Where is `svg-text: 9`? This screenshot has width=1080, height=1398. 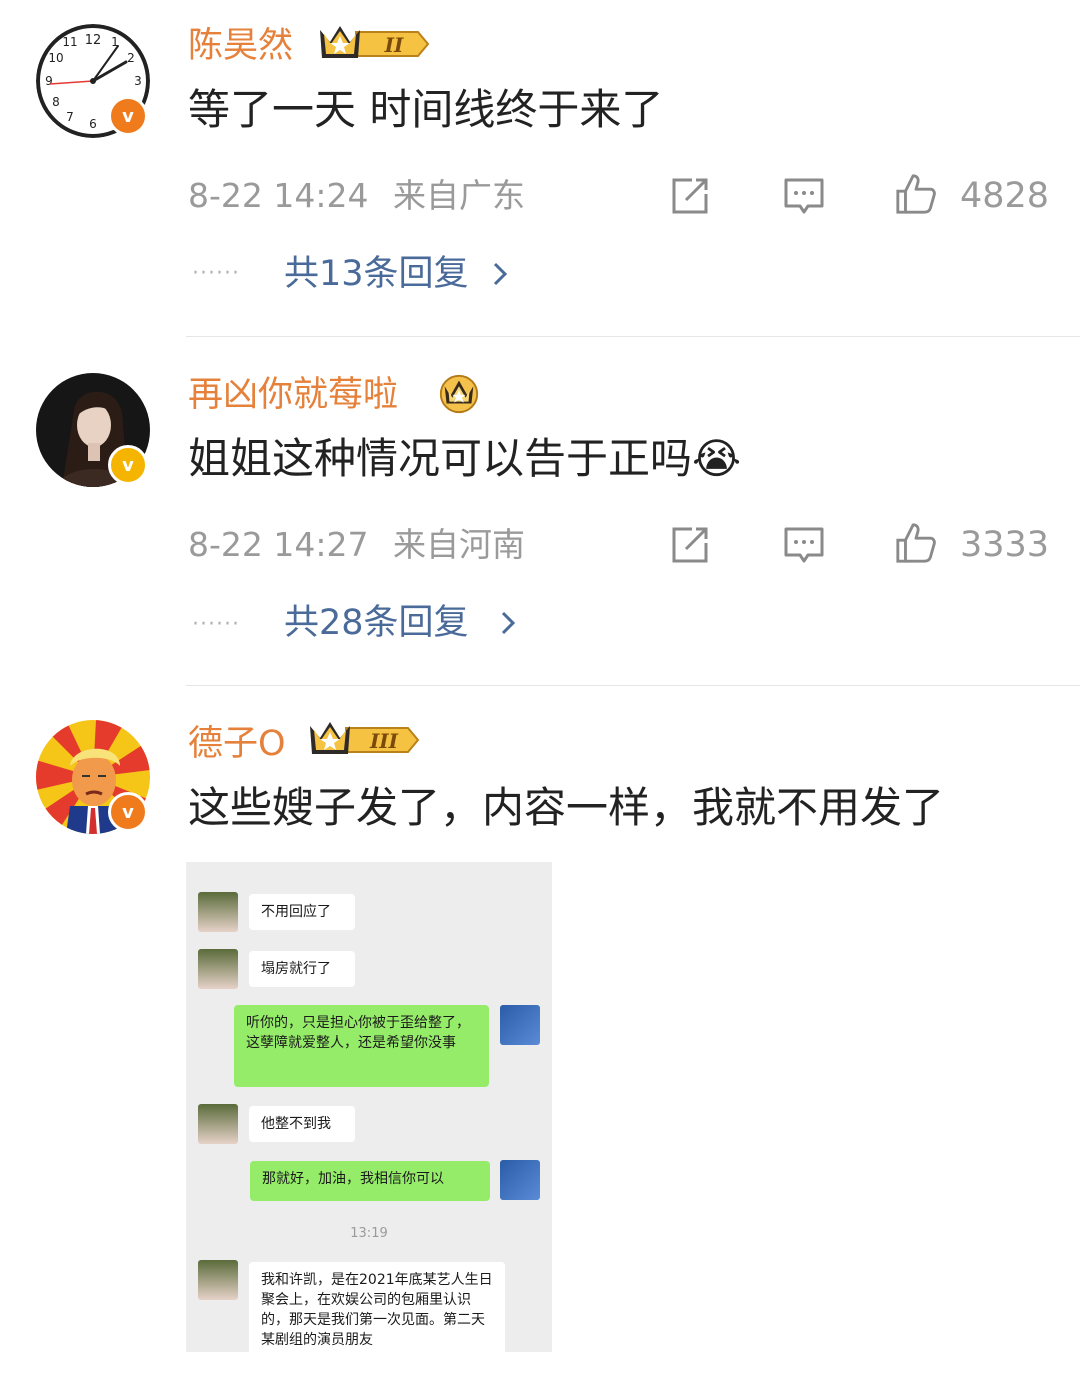
svg-text: 9 is located at coordinates (49, 81).